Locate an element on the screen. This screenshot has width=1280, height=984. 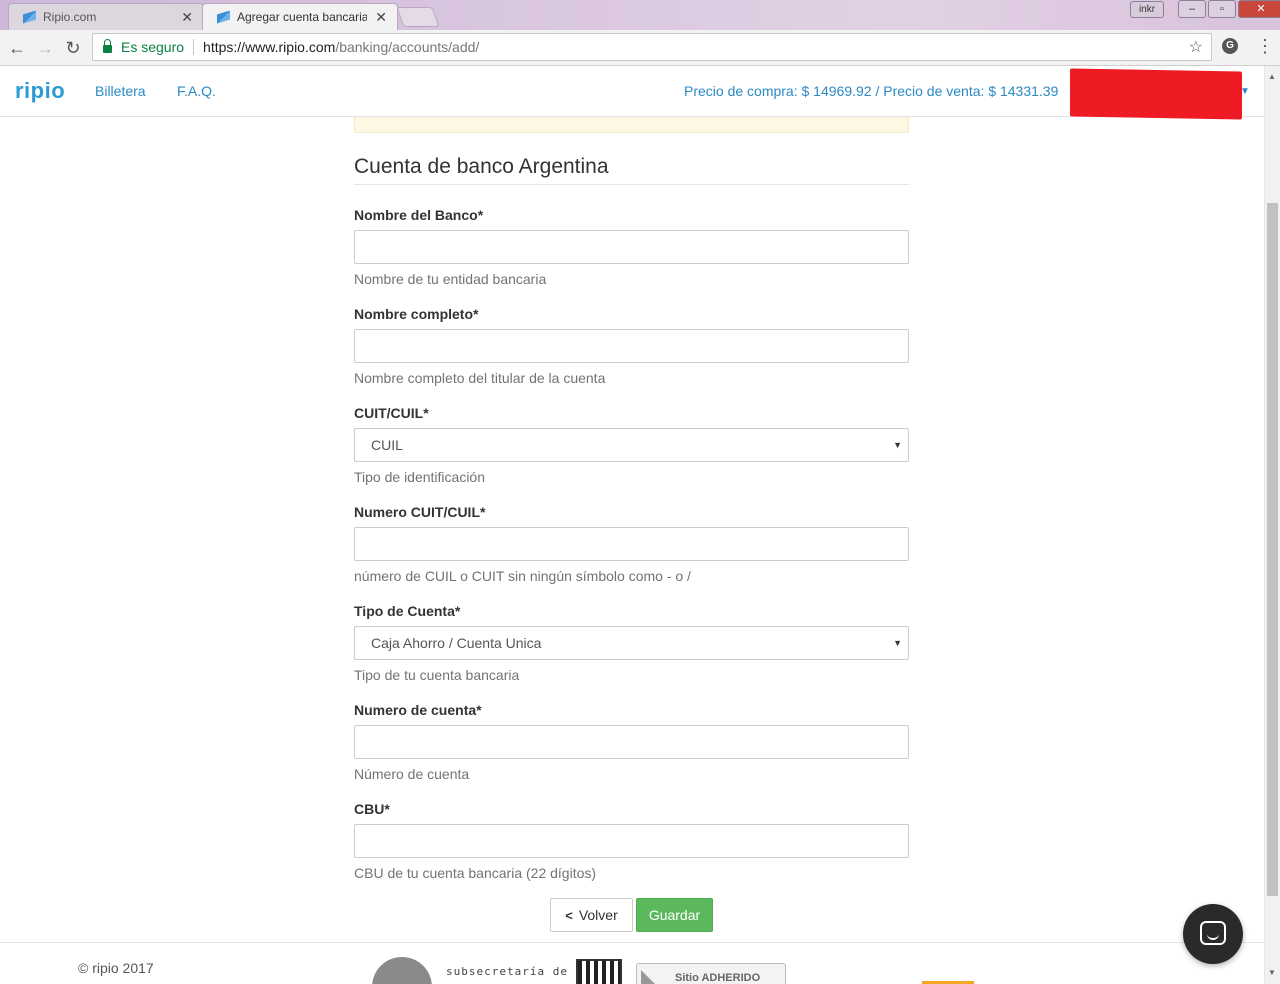
full-name-label: Nombre completo* is located at coordinates (416, 314).